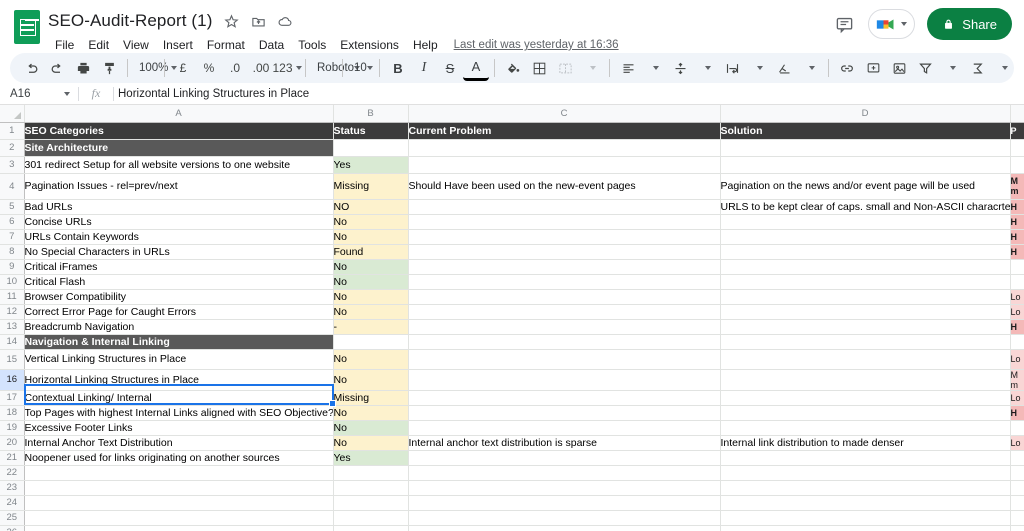  What do you see at coordinates (564, 237) in the screenshot?
I see `cell-C7` at bounding box center [564, 237].